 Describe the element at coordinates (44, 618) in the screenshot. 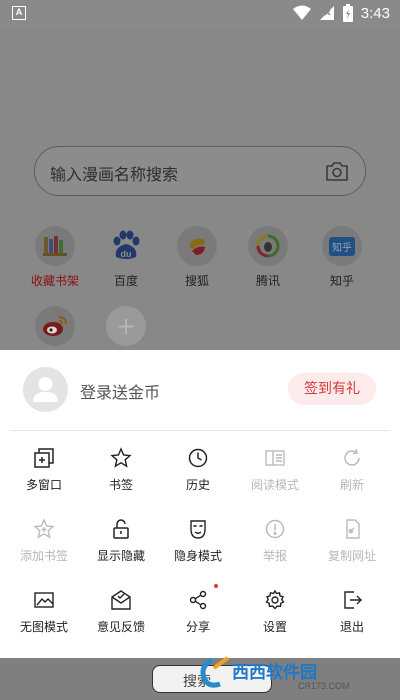

I see `menu-no-image-mode: 无图模式` at that location.